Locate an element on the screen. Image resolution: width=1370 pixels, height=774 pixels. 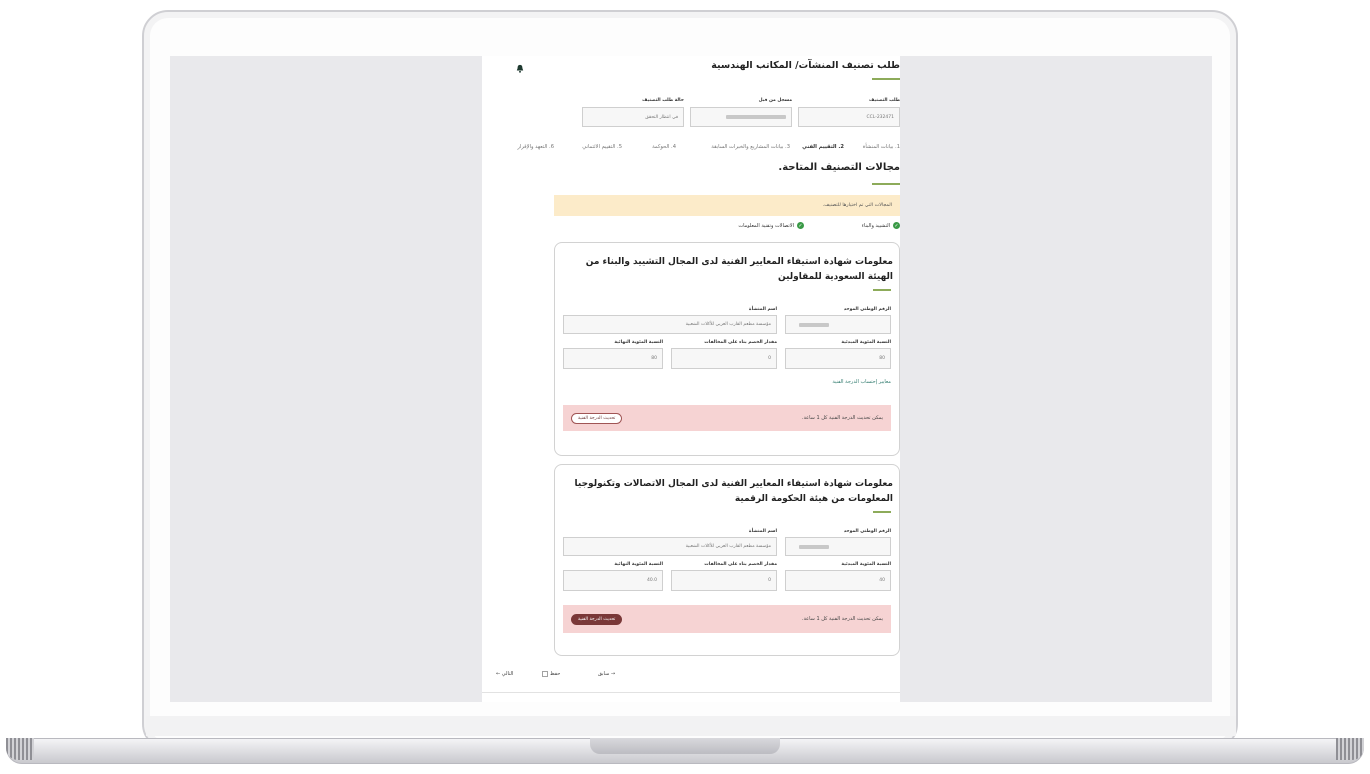
selected-fields-note: المجالات التي تم اختيارها للتصنيف. is located at coordinates (727, 205).